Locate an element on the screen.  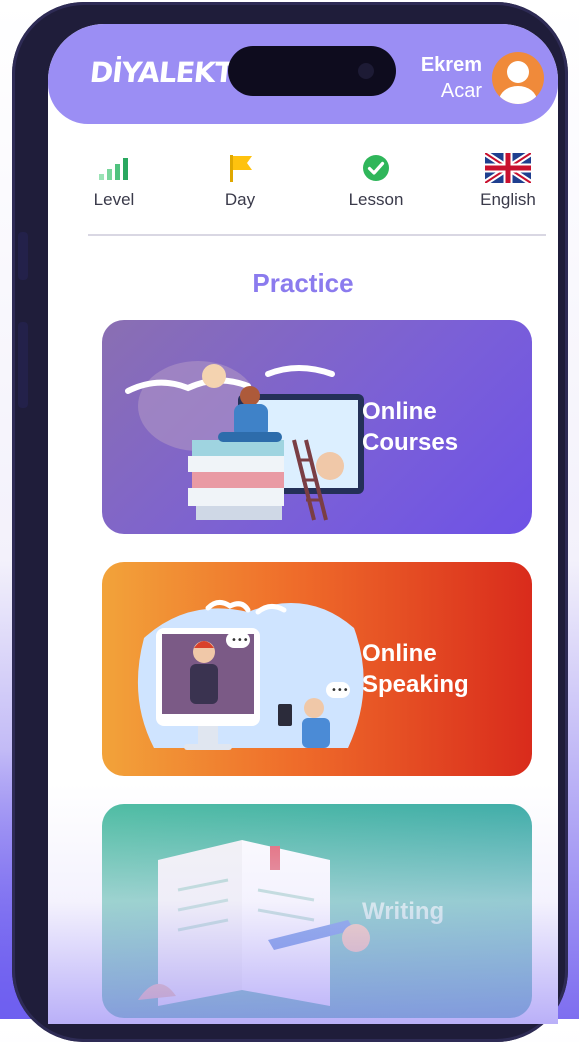
stats-bar: Level Day Lesson English is located at coordinates (303, 192).